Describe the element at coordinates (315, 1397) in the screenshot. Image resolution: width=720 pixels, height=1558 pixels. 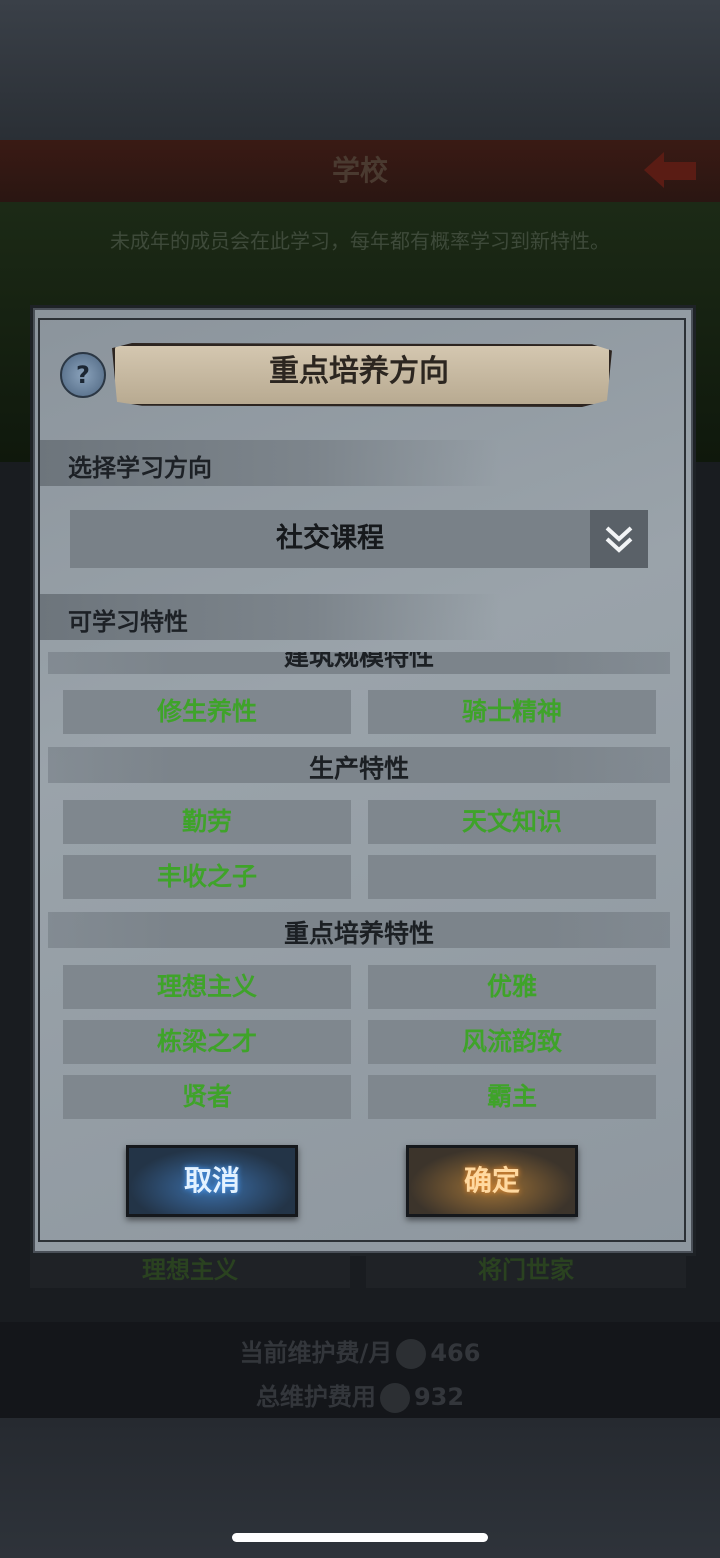
I see `maintenance-total-label: 总维护费用` at that location.